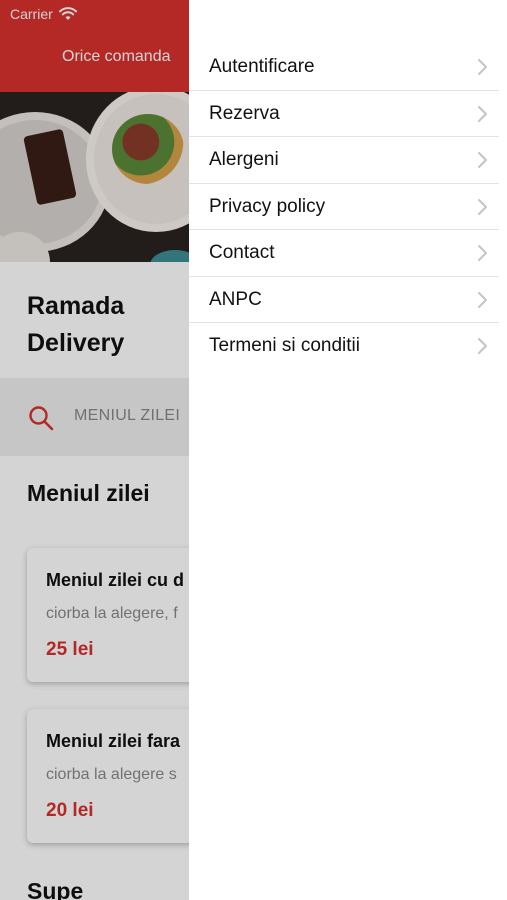 This screenshot has width=507, height=900. I want to click on drawer-item-label: ANPC, so click(235, 299).